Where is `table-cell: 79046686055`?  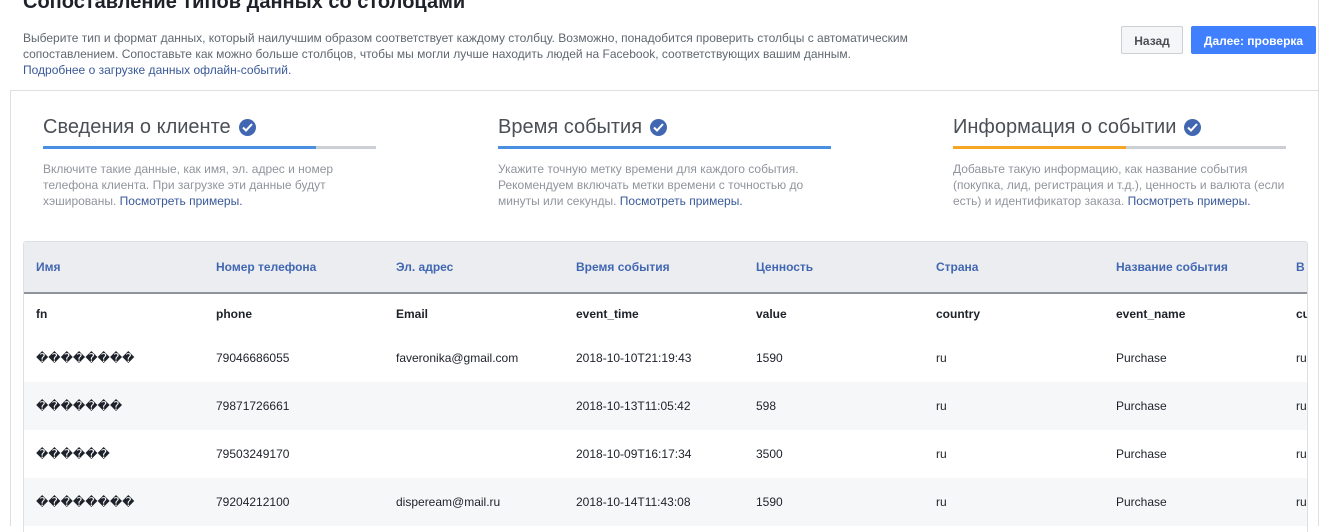 table-cell: 79046686055 is located at coordinates (253, 358).